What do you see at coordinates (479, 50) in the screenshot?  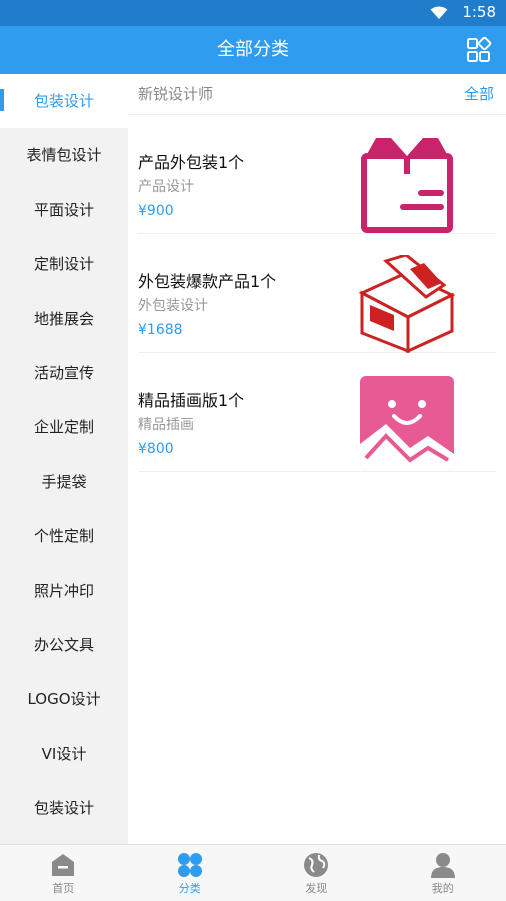 I see `grid-apps-icon` at bounding box center [479, 50].